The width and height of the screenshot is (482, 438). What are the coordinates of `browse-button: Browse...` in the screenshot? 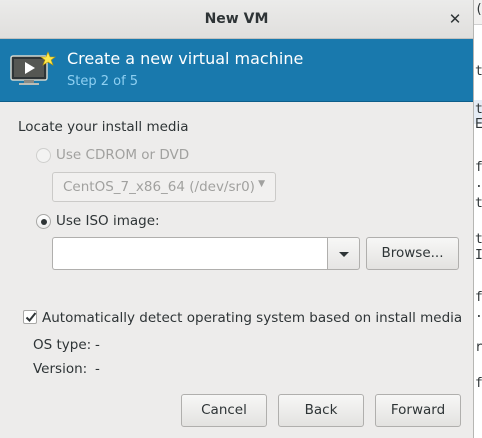 It's located at (412, 253).